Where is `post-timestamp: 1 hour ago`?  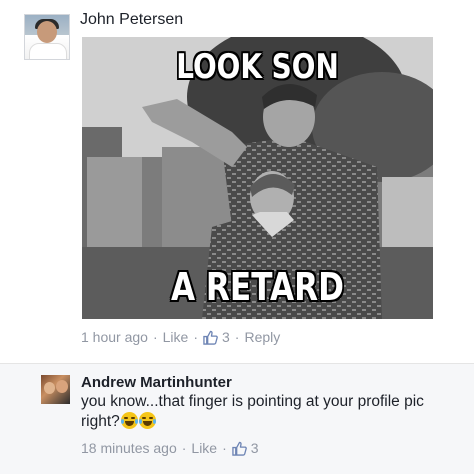 post-timestamp: 1 hour ago is located at coordinates (114, 337).